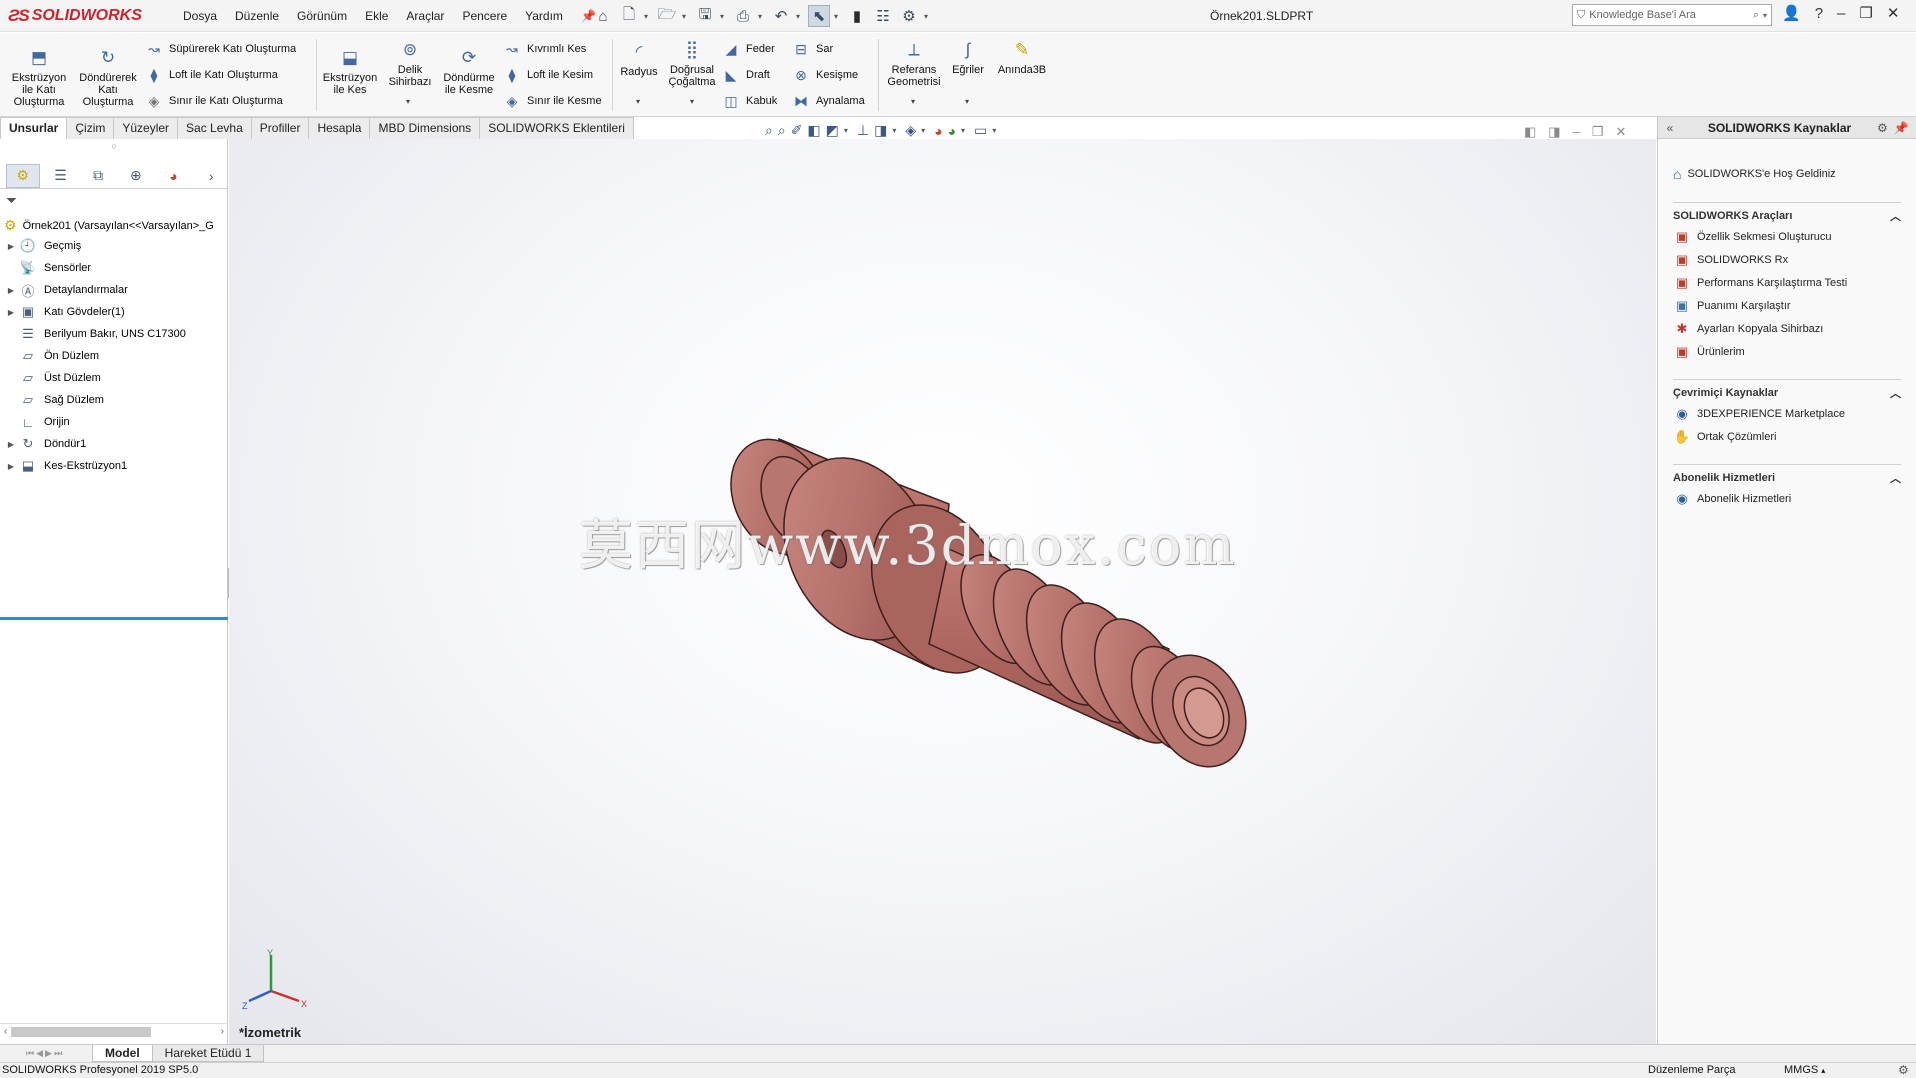 Image resolution: width=1916 pixels, height=1078 pixels. What do you see at coordinates (114, 356) in the screenshot?
I see `tree-item-front-plane: ▱ Ön Düzlem` at bounding box center [114, 356].